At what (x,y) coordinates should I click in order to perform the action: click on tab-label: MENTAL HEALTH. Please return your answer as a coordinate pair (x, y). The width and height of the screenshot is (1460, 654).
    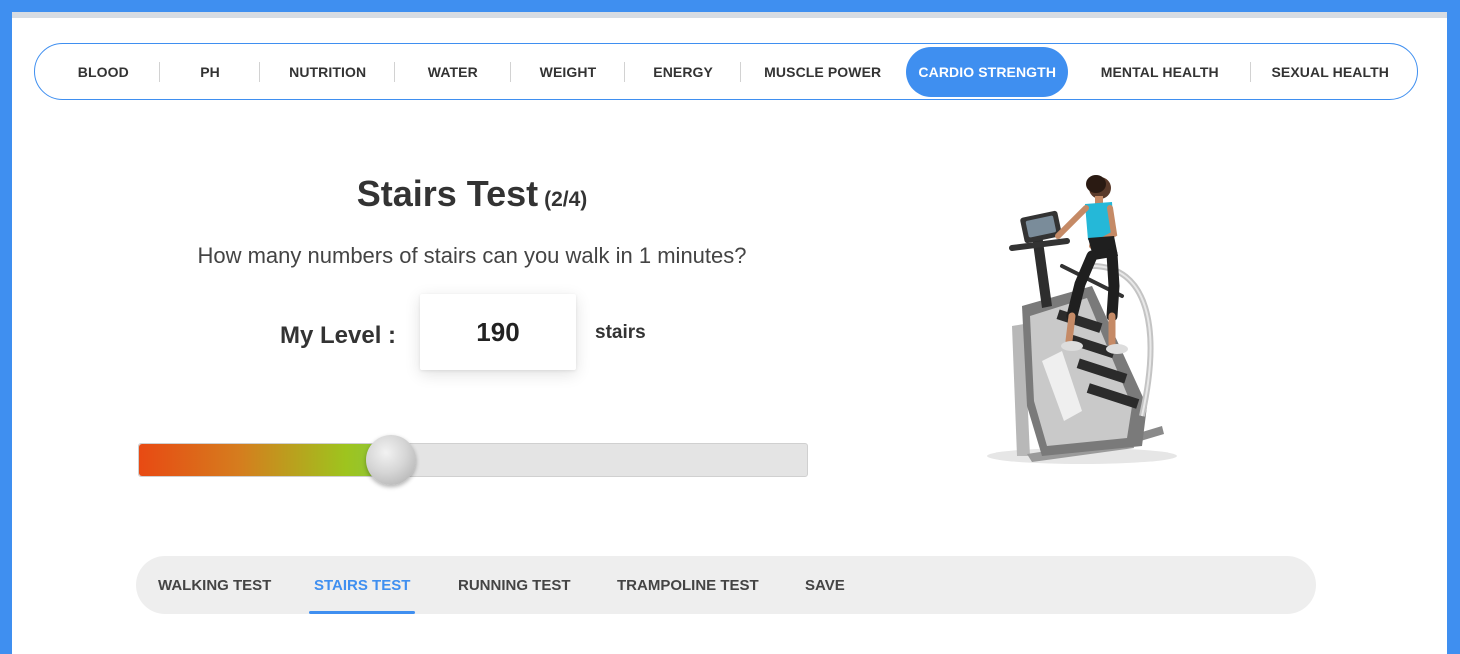
    Looking at the image, I should click on (1159, 71).